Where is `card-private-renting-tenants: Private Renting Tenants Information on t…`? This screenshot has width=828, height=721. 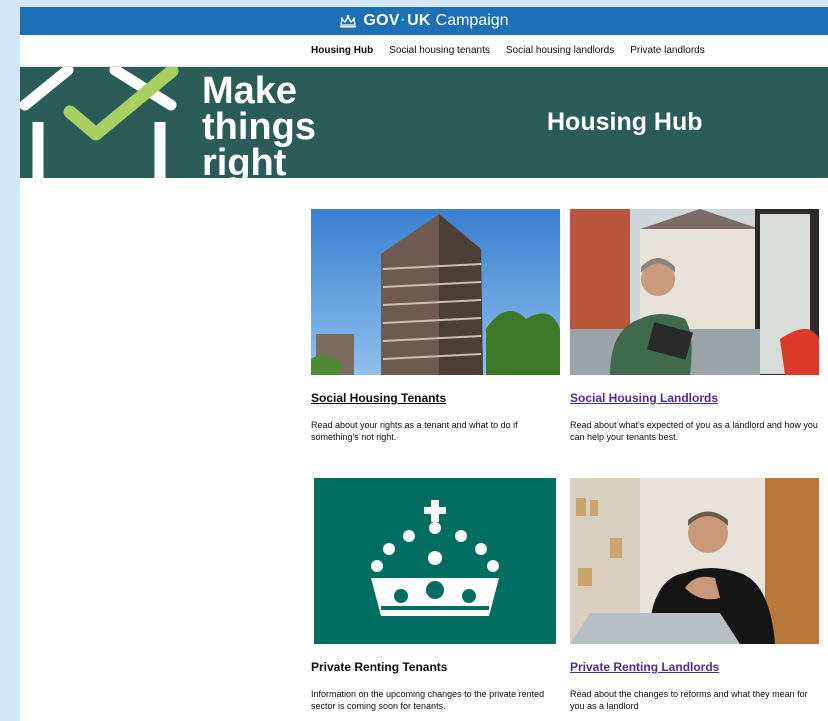 card-private-renting-tenants: Private Renting Tenants Information on t… is located at coordinates (435, 595).